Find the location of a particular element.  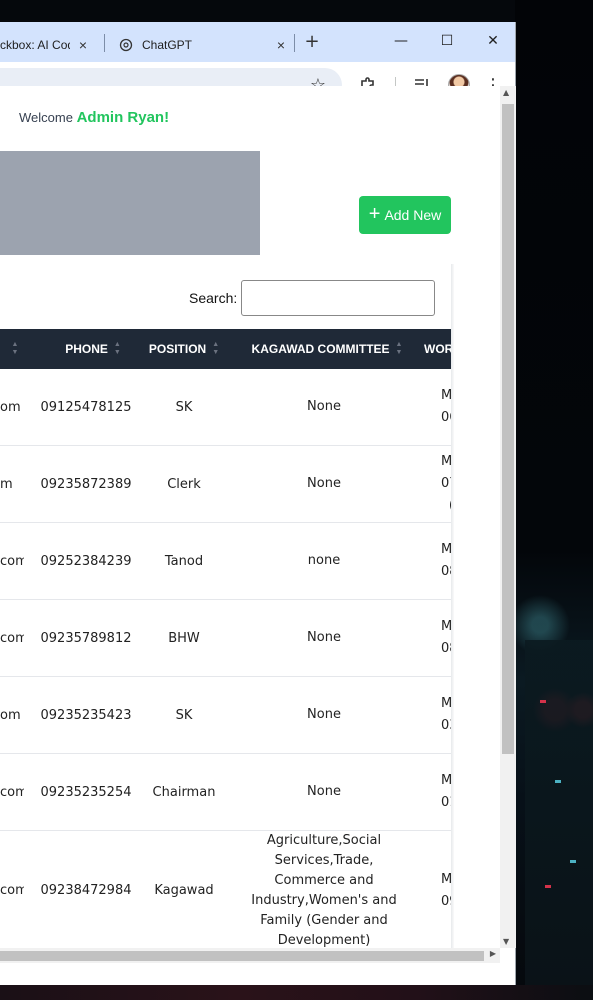

cell-work: M 01: is located at coordinates (435, 792).